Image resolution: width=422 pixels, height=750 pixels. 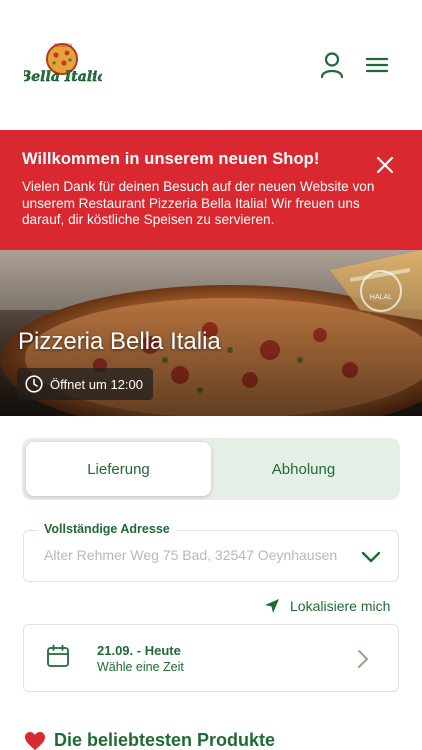 I want to click on brand-logo: Bella Italia PIZZERIA, so click(x=62, y=65).